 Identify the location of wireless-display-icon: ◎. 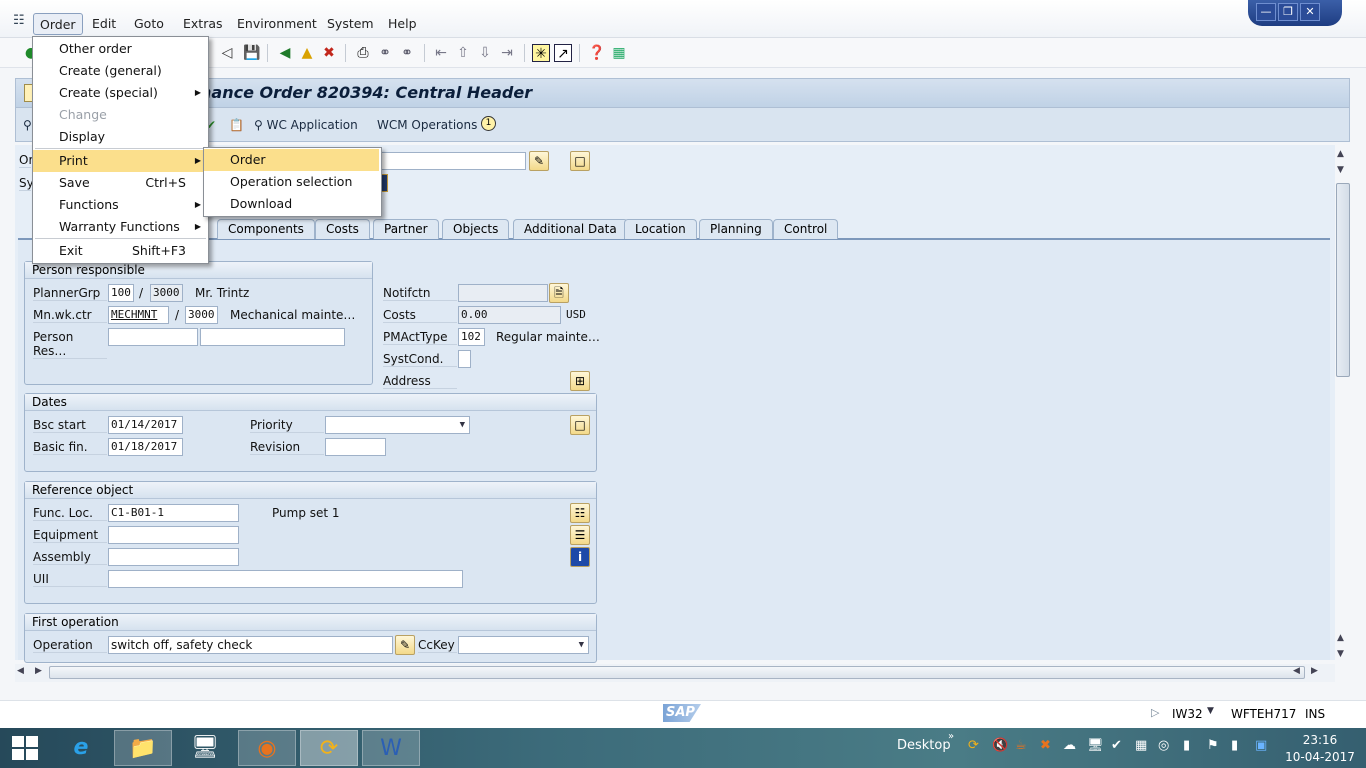
(1163, 745).